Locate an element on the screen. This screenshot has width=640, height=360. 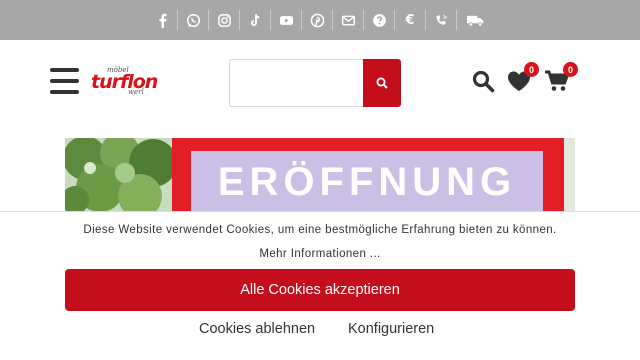
search-button is located at coordinates (382, 83).